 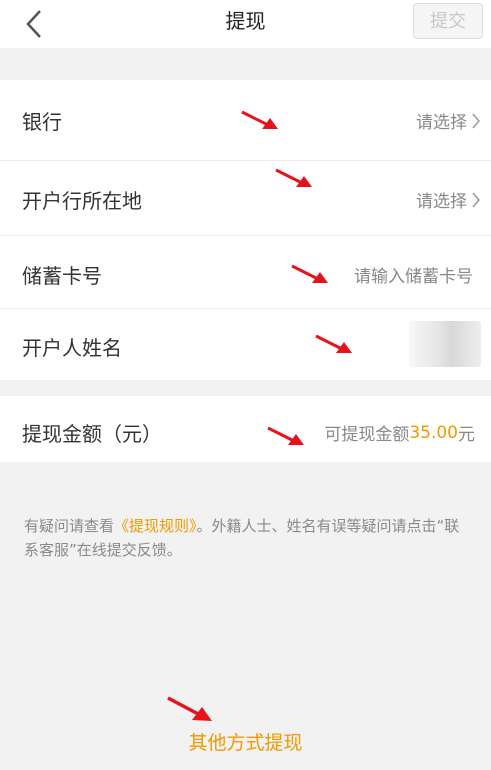 What do you see at coordinates (245, 198) in the screenshot?
I see `branch-location-row: 开户行所在地 请选择` at bounding box center [245, 198].